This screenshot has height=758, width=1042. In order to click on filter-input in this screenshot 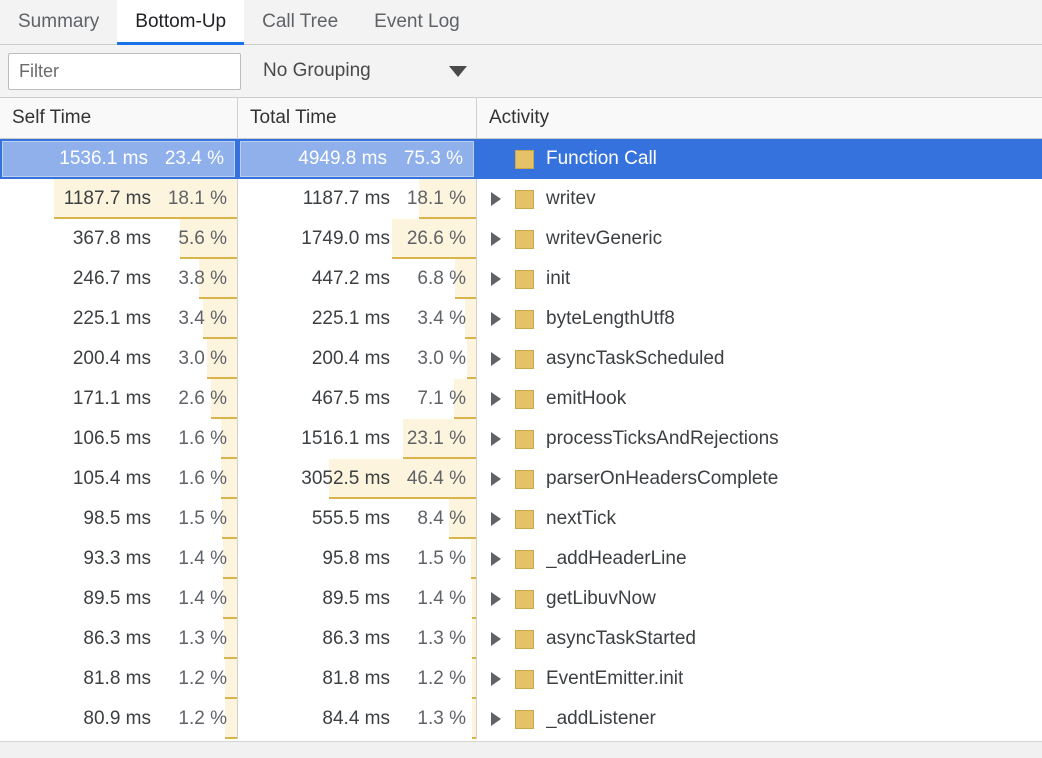, I will do `click(124, 71)`.